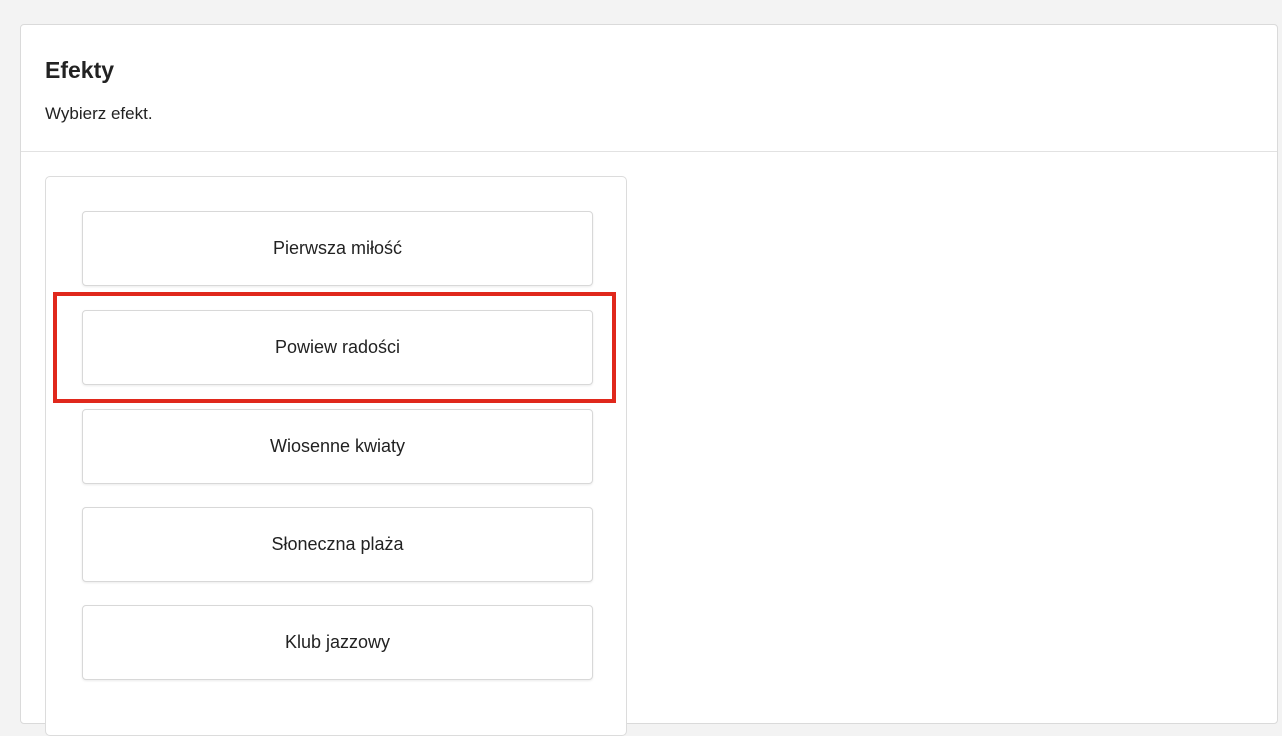 The image size is (1282, 736). What do you see at coordinates (337, 347) in the screenshot?
I see `effect-button-powiew-radosci: Powiew radości` at bounding box center [337, 347].